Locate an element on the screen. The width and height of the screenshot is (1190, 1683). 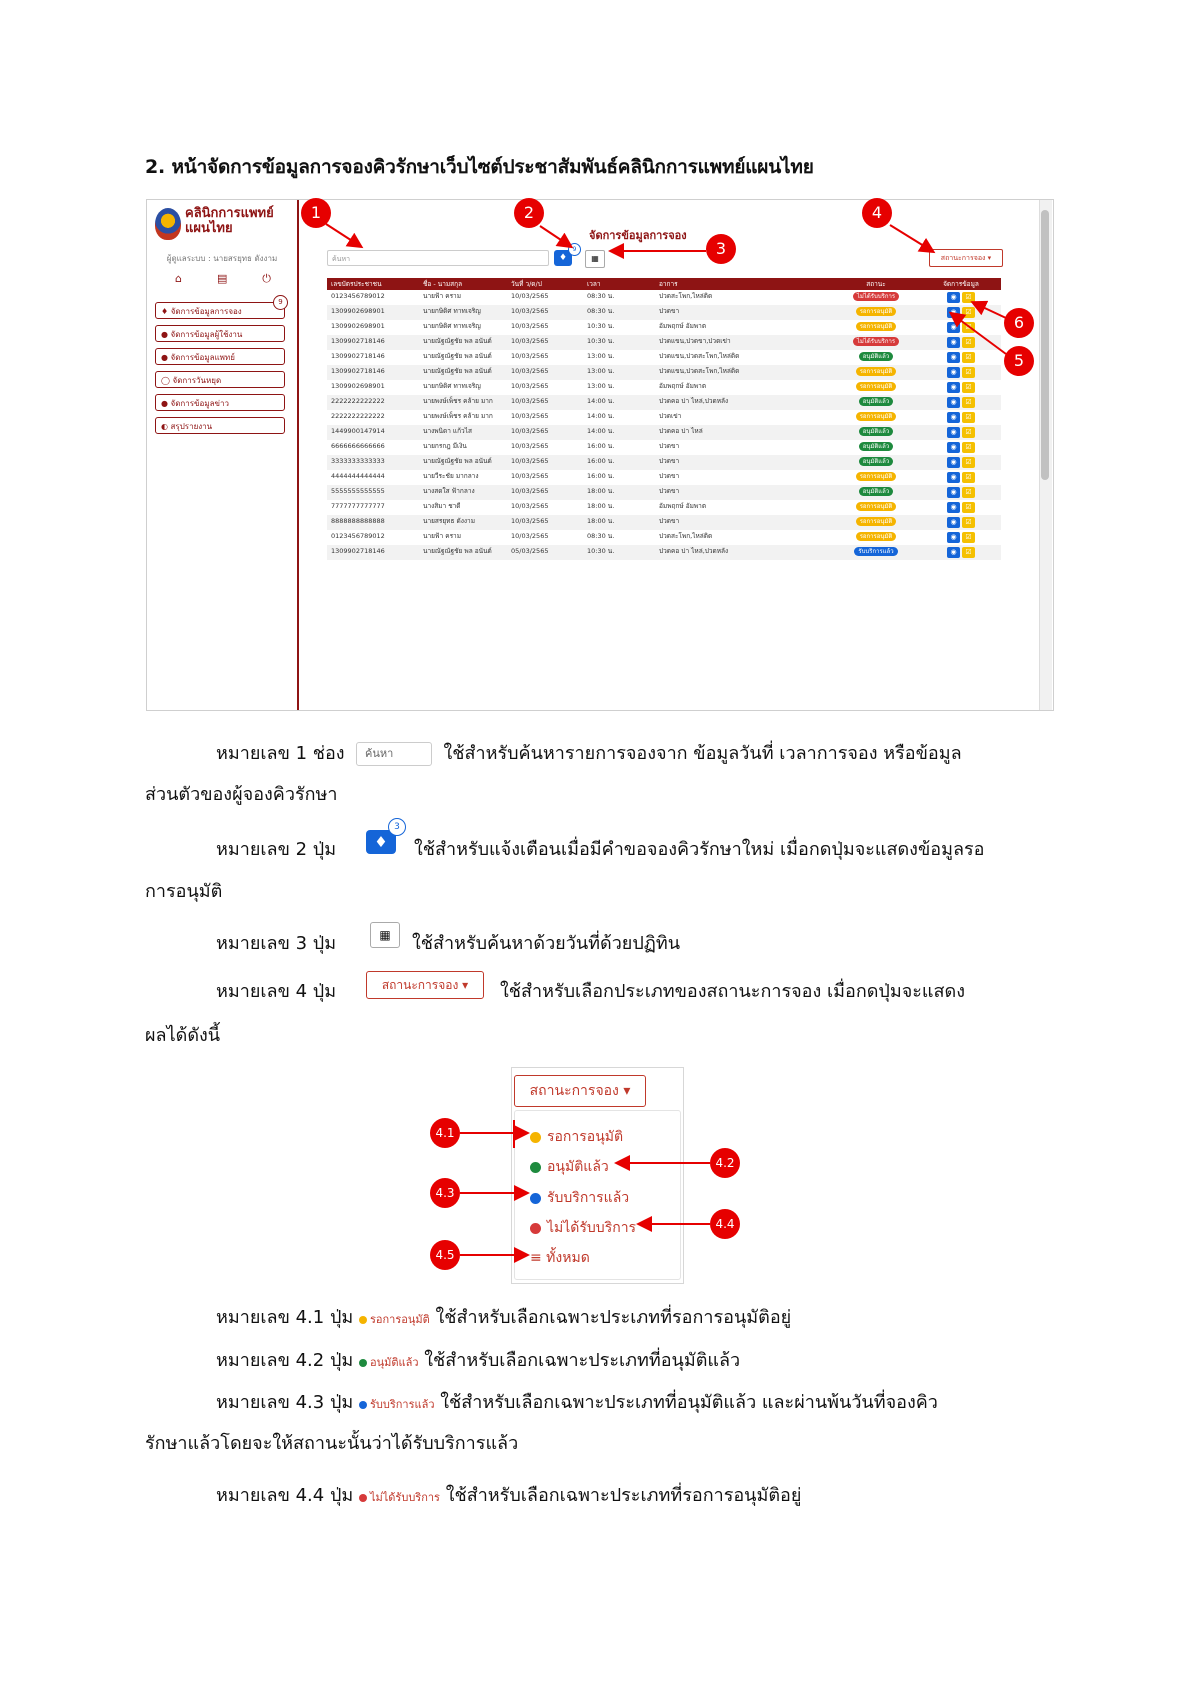
para-4-cont: ผลได้ดังนี้ is located at coordinates (183, 1035).